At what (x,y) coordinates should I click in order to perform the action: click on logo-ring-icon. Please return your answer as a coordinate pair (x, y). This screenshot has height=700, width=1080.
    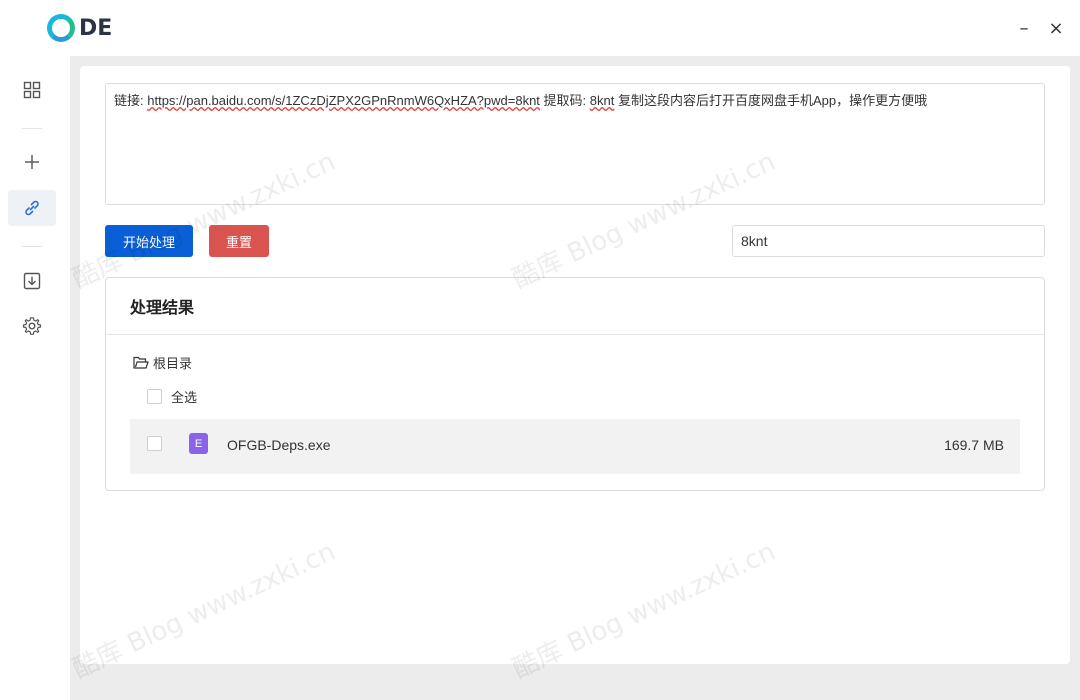
    Looking at the image, I should click on (61, 28).